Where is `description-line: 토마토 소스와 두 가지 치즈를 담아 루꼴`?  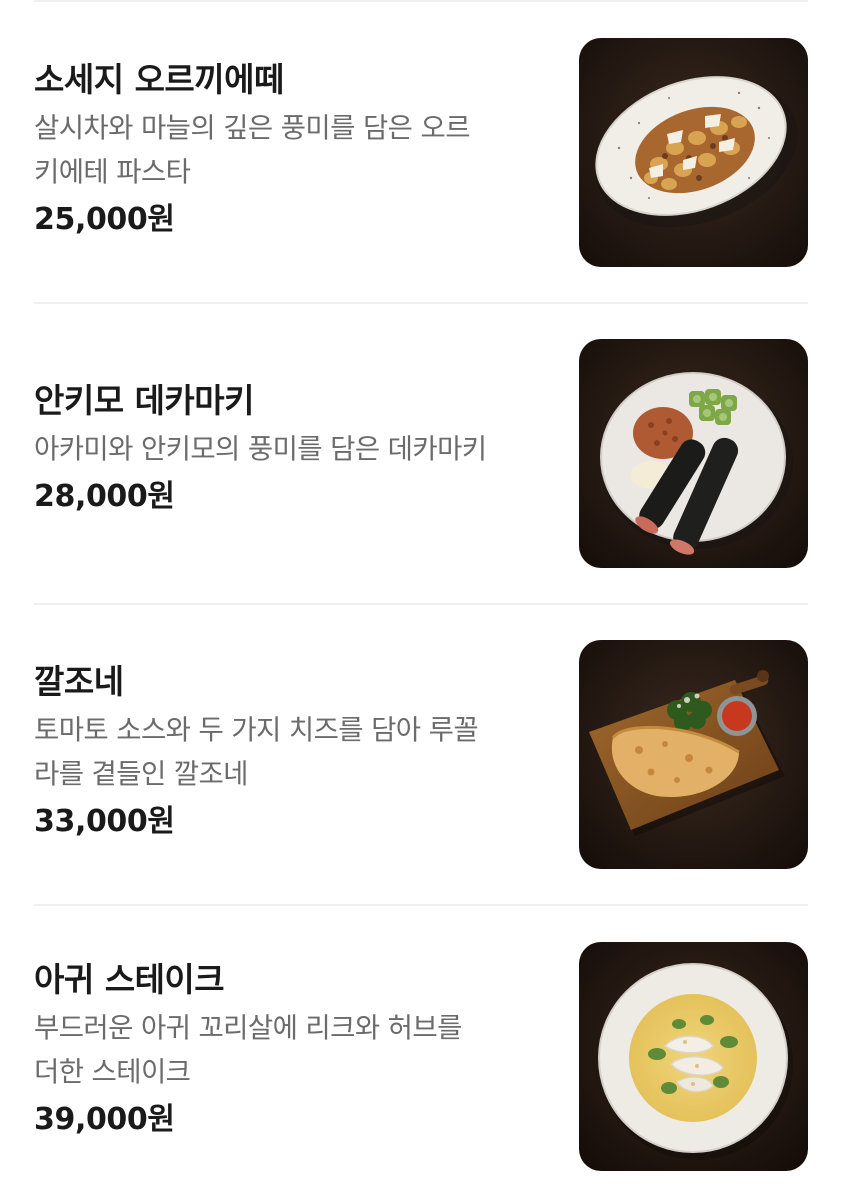
description-line: 토마토 소스와 두 가지 치즈를 담아 루꼴 is located at coordinates (256, 730).